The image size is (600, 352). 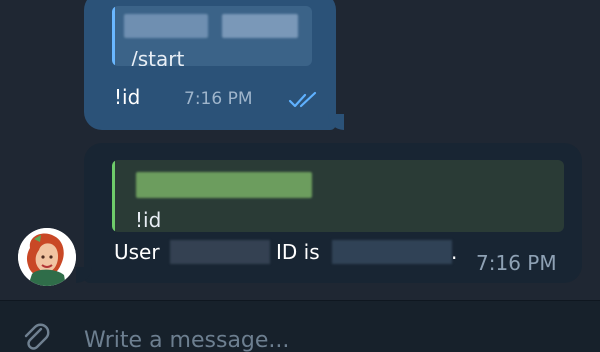 What do you see at coordinates (137, 252) in the screenshot?
I see `message-text: User` at bounding box center [137, 252].